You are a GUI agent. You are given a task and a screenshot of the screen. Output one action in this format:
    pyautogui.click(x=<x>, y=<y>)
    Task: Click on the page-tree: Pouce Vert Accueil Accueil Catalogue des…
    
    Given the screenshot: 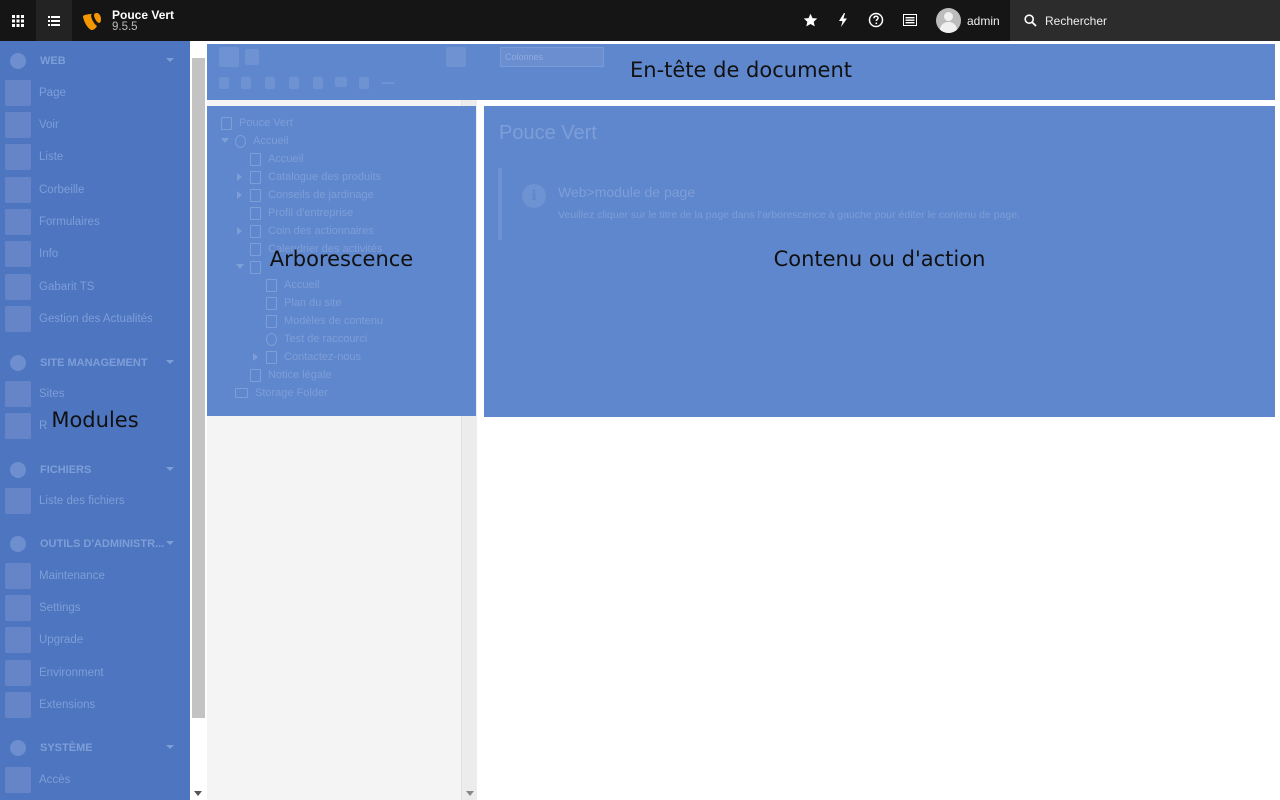 What is the action you would take?
    pyautogui.click(x=341, y=261)
    